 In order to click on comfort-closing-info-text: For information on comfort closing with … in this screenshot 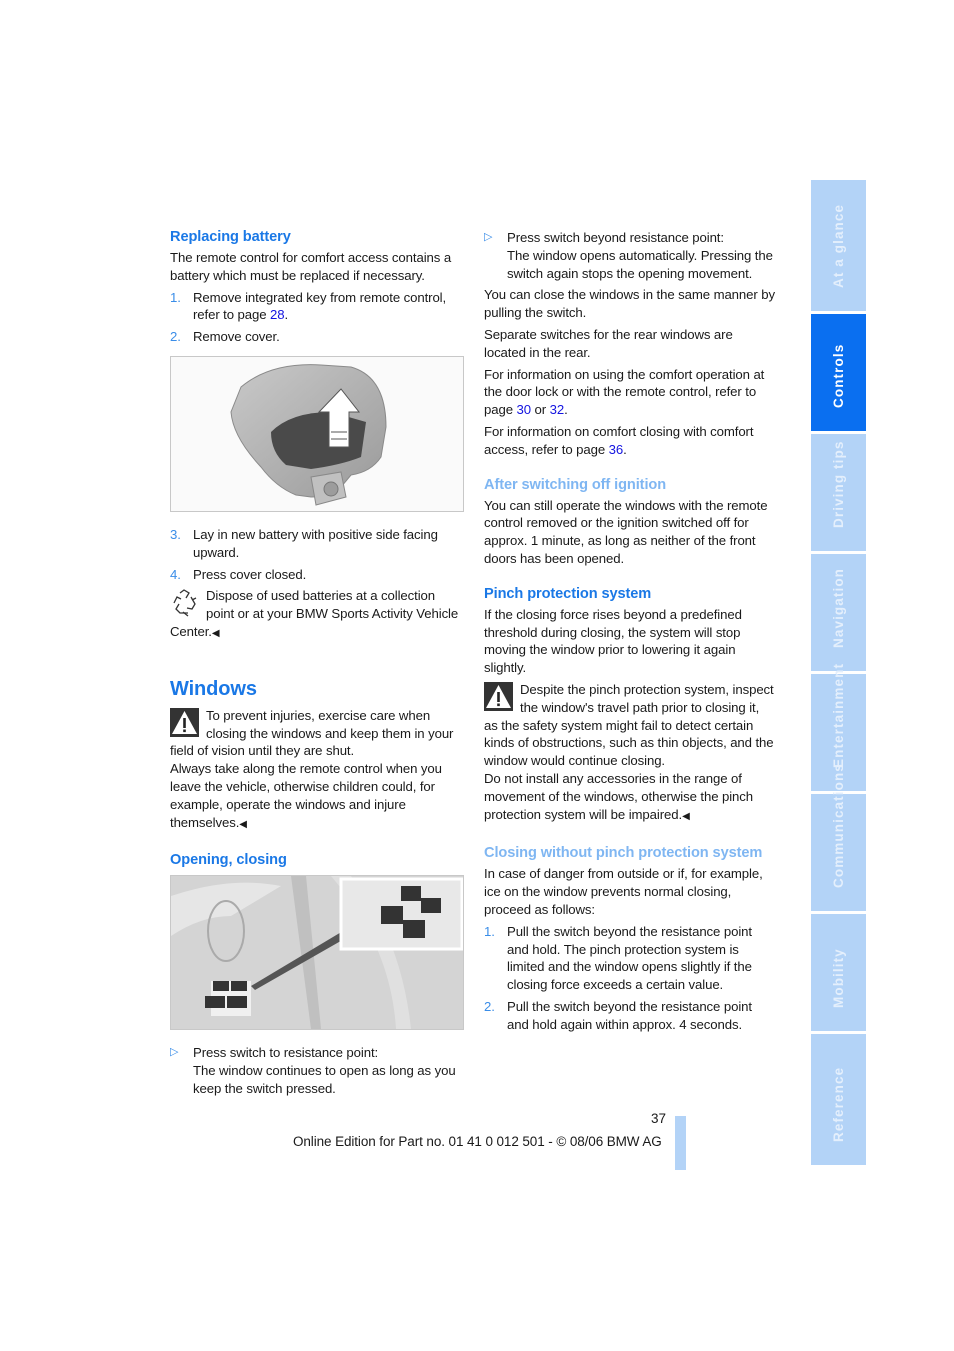, I will do `click(630, 441)`.